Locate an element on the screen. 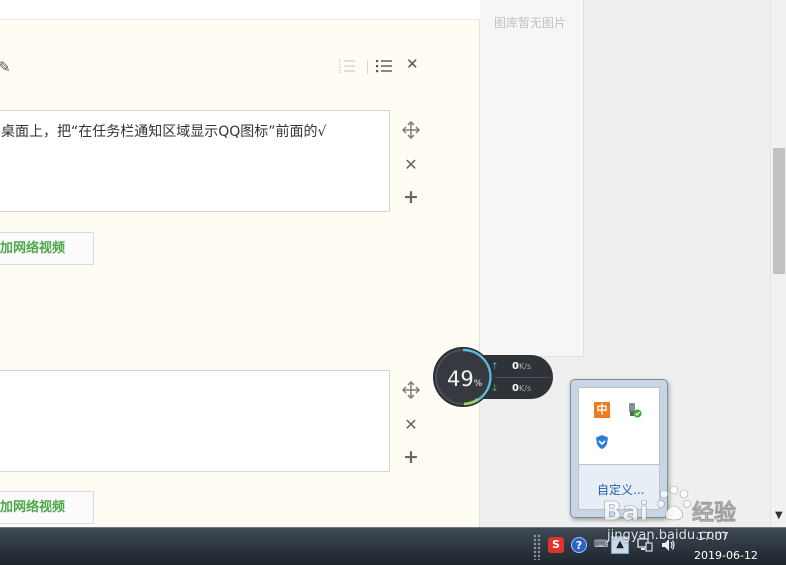  safely-remove-hardware-icon is located at coordinates (634, 410).